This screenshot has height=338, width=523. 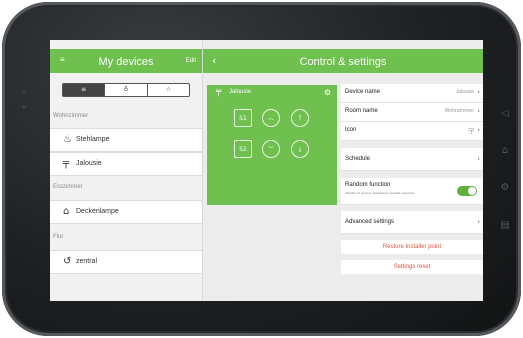 I want to click on setting-value: Jalousie, so click(x=464, y=92).